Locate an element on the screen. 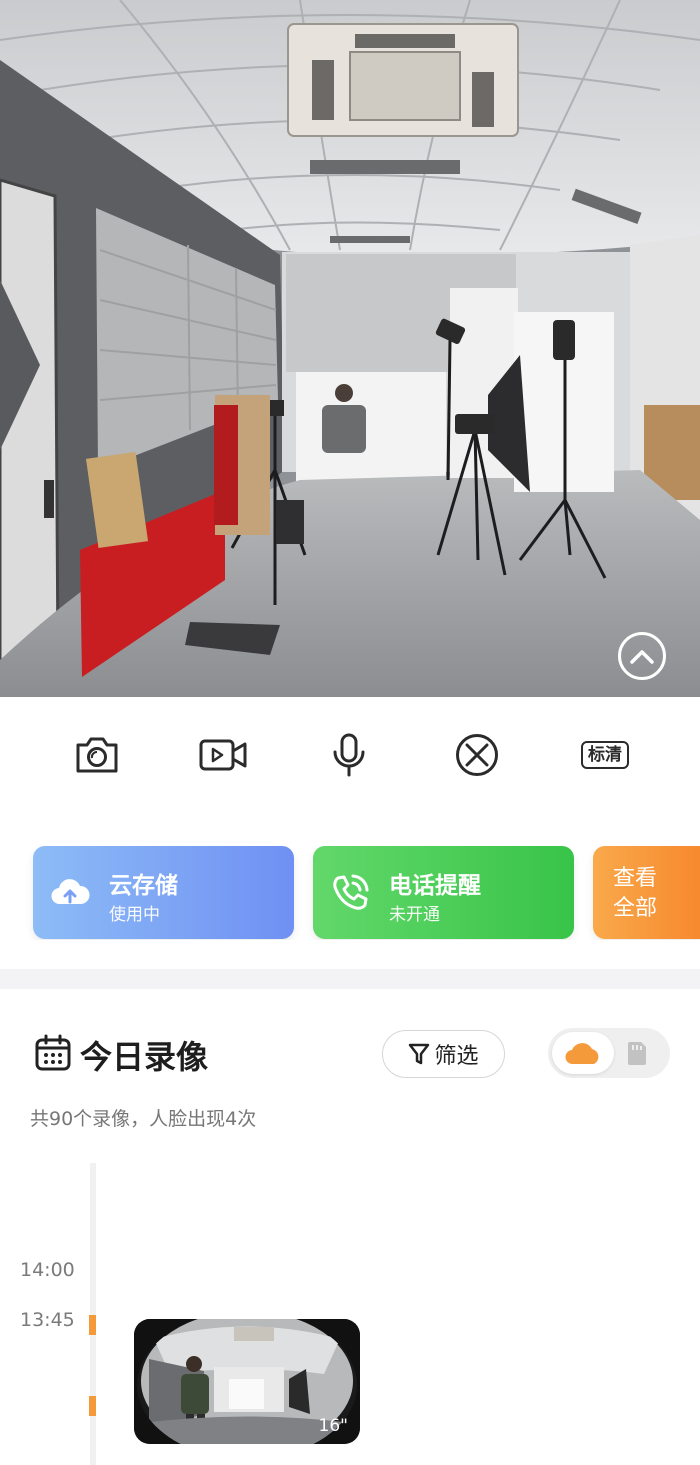 The image size is (700, 1465). filter-label: 筛选 is located at coordinates (456, 1056).